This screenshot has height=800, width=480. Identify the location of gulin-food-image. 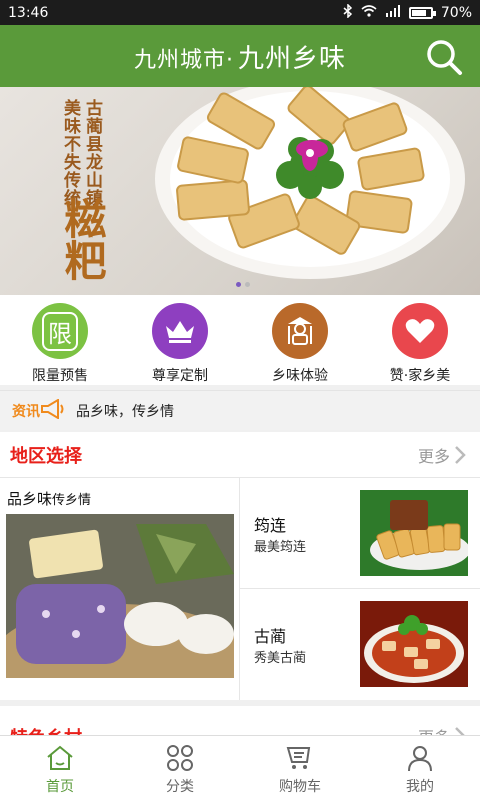
(414, 644).